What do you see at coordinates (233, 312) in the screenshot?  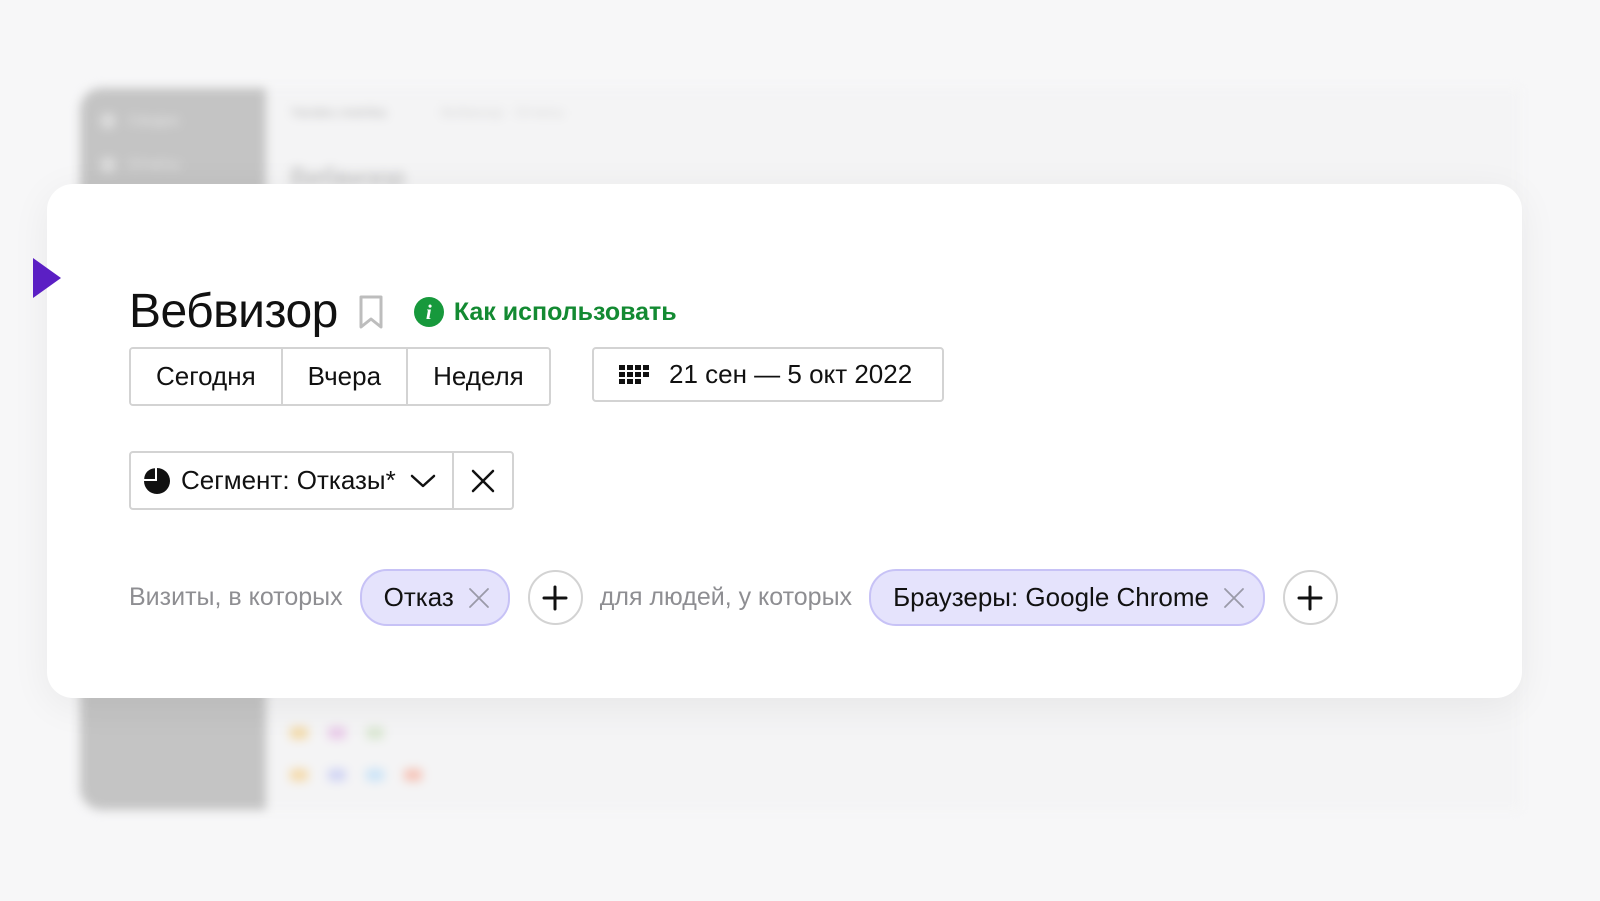 I see `page-title: Вебвизор` at bounding box center [233, 312].